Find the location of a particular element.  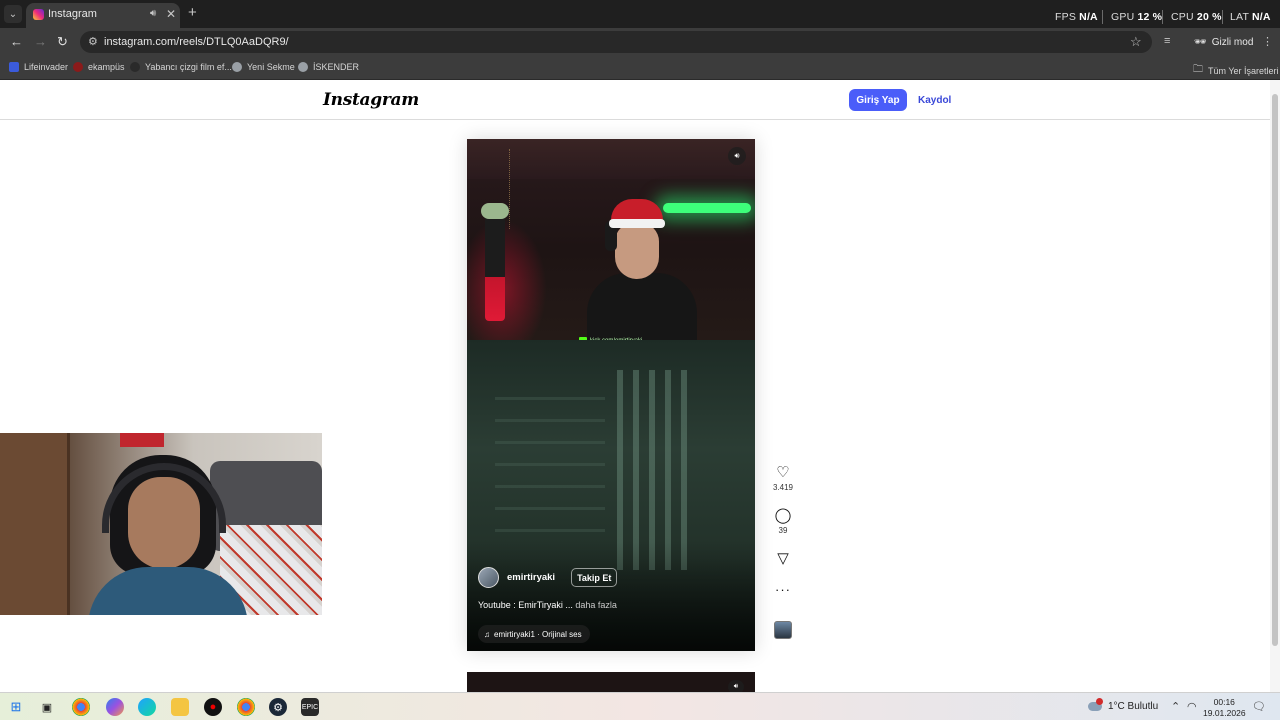

incognito-badge: 🕶︎ Gizli mod is located at coordinates (1223, 42).